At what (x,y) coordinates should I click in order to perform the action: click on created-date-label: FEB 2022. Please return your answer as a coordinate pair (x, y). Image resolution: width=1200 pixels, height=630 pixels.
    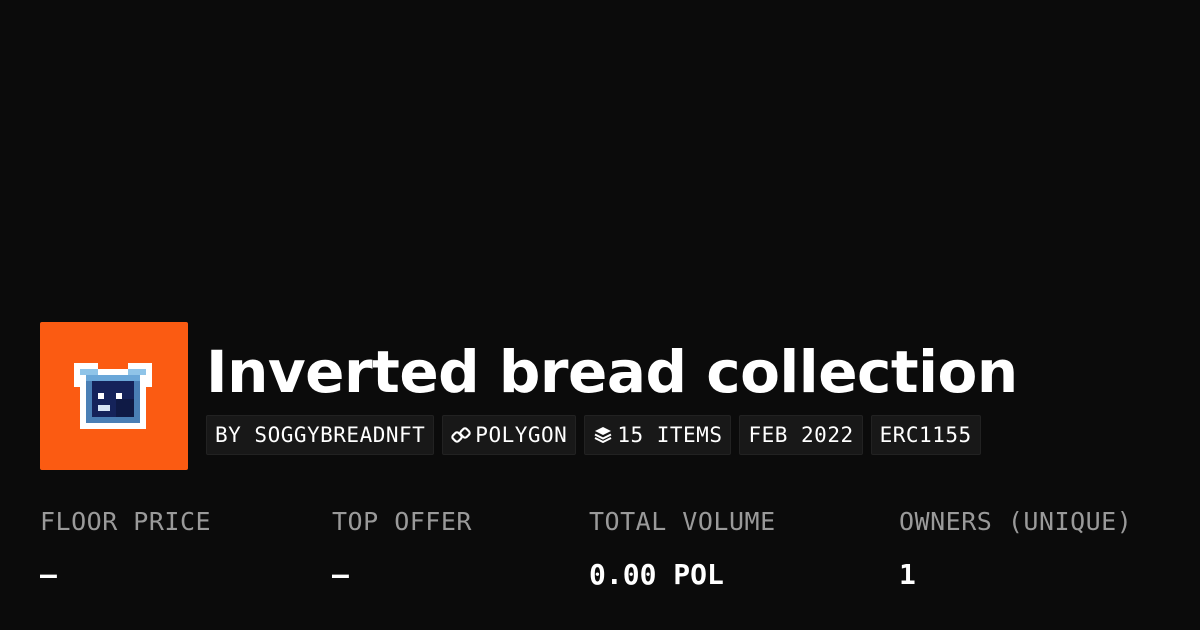
    Looking at the image, I should click on (801, 435).